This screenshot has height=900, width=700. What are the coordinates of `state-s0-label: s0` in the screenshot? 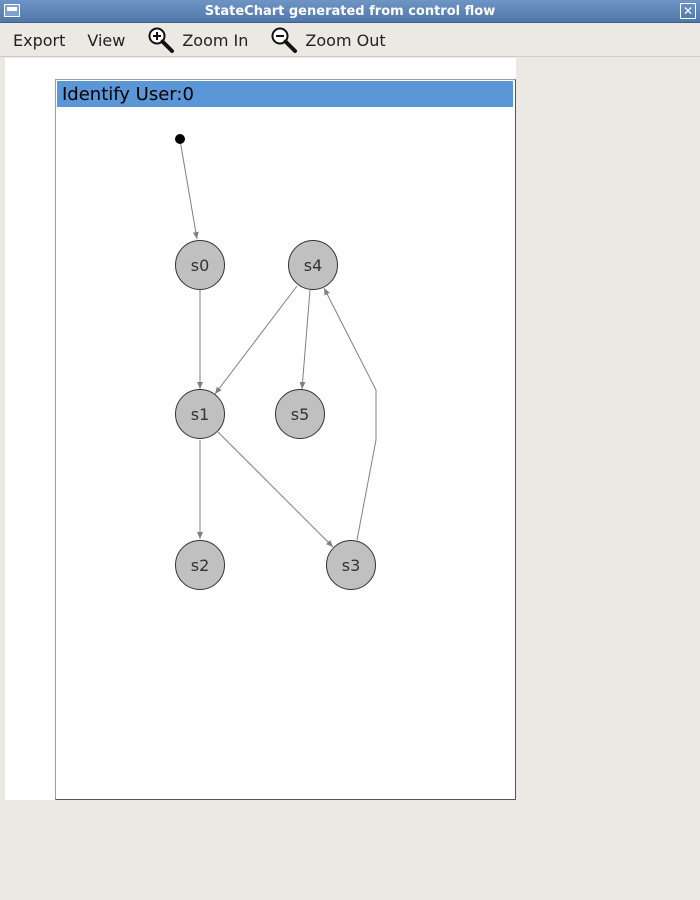 It's located at (200, 265).